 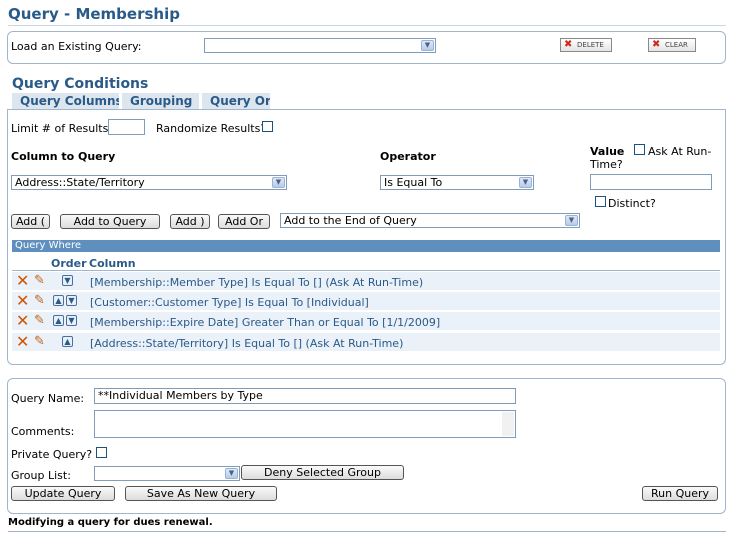 What do you see at coordinates (80, 182) in the screenshot?
I see `column-select-value: Address::State/Territory` at bounding box center [80, 182].